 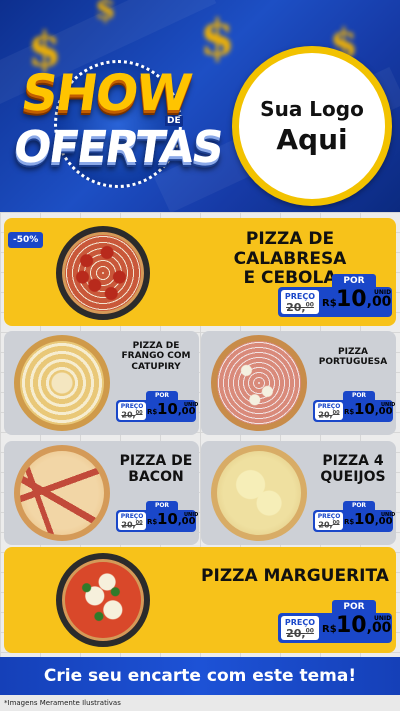 What do you see at coordinates (200, 703) in the screenshot?
I see `disclaimer-text: *Imagens Meramente Ilustrativas` at bounding box center [200, 703].